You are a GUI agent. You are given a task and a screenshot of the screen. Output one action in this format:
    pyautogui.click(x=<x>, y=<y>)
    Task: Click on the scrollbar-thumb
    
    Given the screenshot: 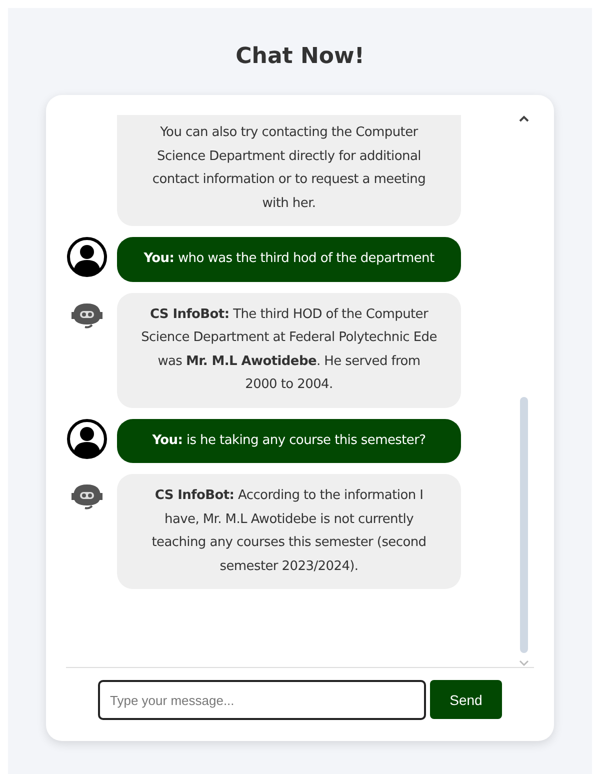 What is the action you would take?
    pyautogui.click(x=524, y=525)
    